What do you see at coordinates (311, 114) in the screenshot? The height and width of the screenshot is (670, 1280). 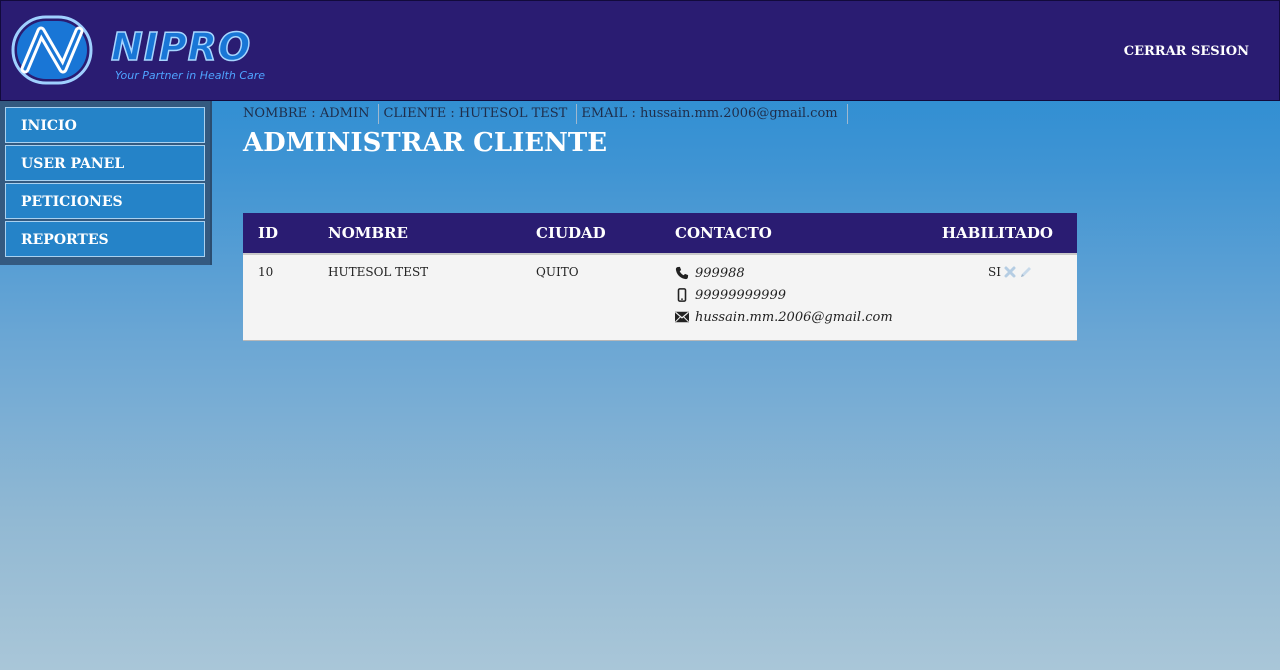 I see `info-nombre: NOMBRE : ADMIN` at bounding box center [311, 114].